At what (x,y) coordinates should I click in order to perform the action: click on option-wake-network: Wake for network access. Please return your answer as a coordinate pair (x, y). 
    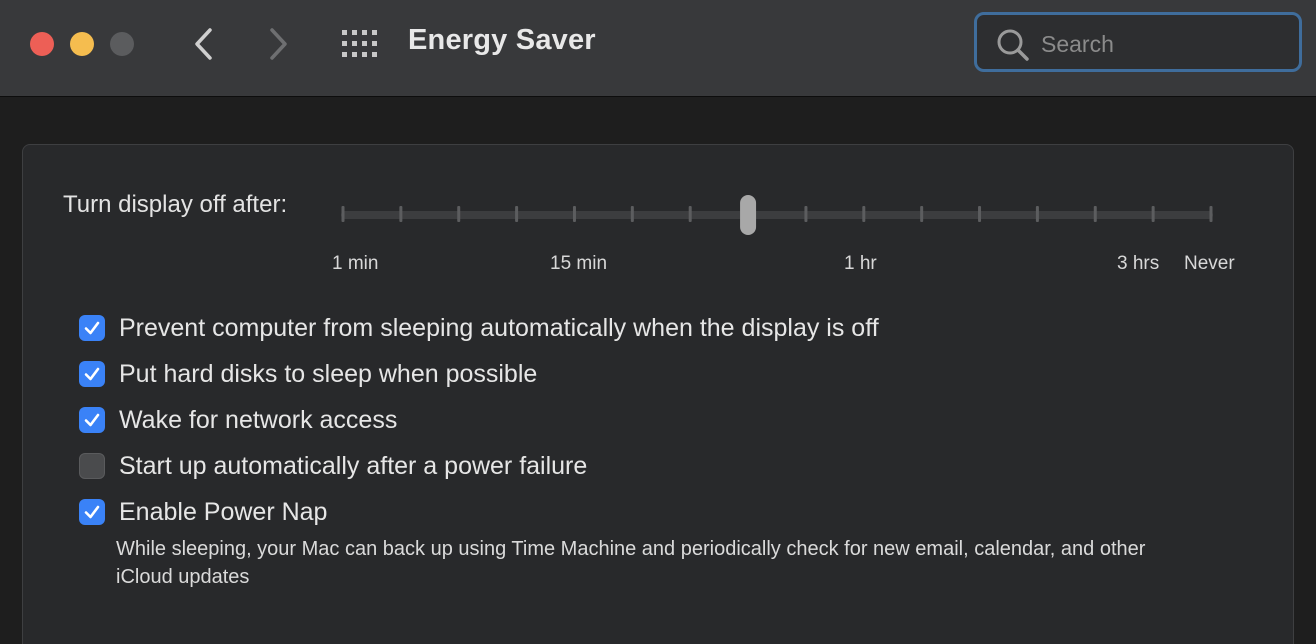
    Looking at the image, I should click on (238, 420).